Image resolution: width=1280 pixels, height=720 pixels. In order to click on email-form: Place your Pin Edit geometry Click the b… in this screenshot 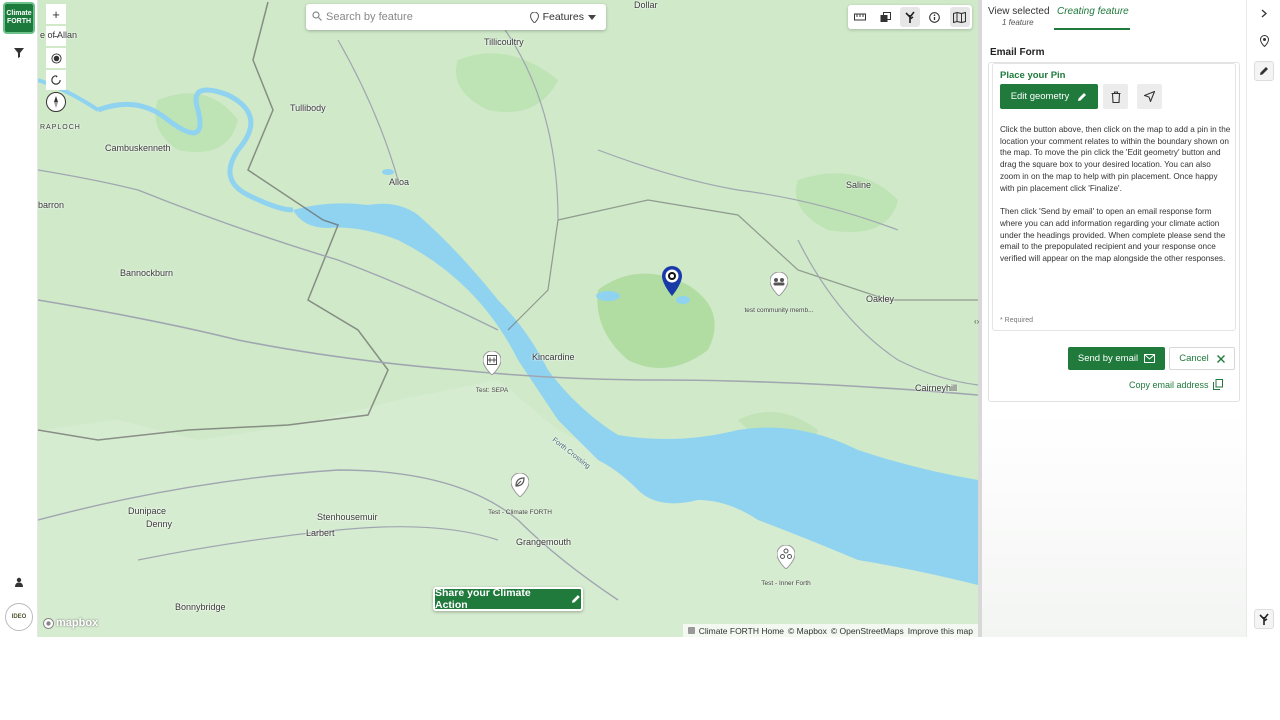, I will do `click(1114, 232)`.